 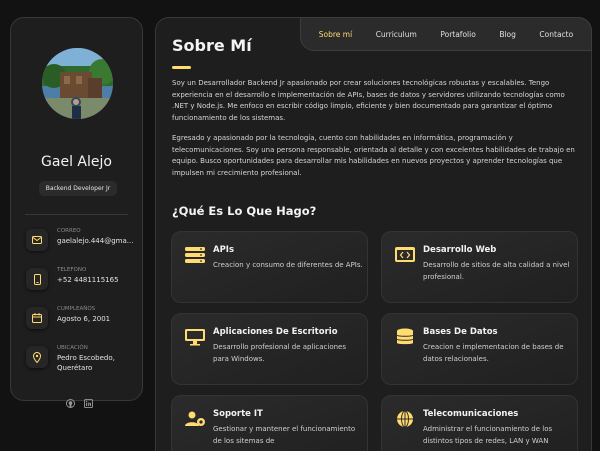 I want to click on nav-item-portafolio: Portafolio, so click(x=457, y=34).